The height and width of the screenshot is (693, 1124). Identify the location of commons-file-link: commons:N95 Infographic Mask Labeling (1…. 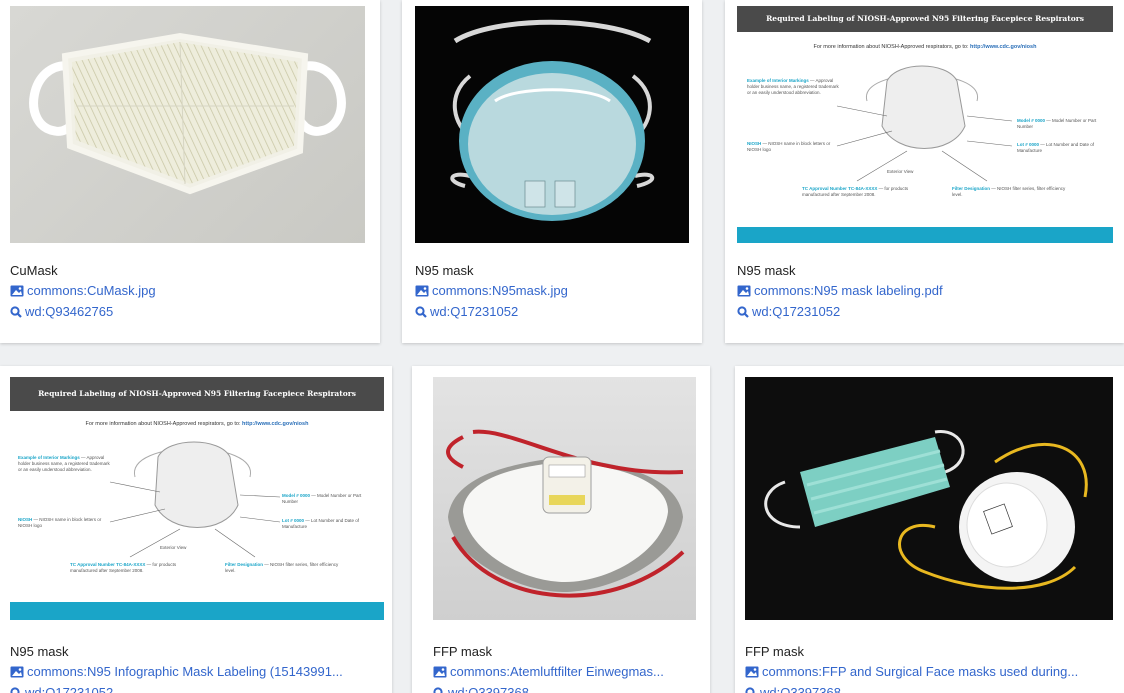
(197, 671).